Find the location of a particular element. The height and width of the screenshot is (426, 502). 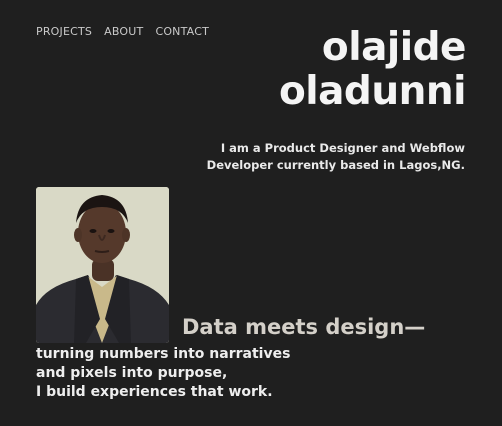

name-first: olajide is located at coordinates (394, 47).